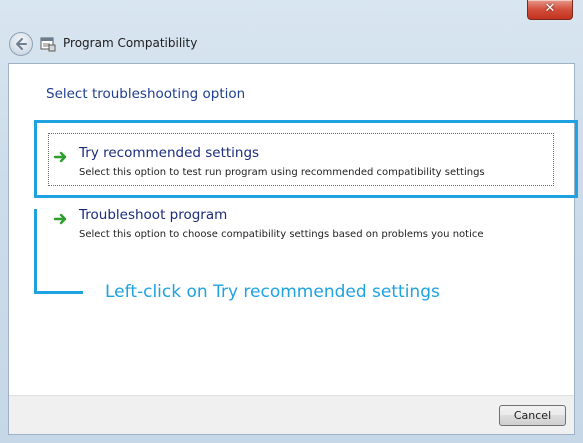 The height and width of the screenshot is (443, 583). What do you see at coordinates (291, 414) in the screenshot?
I see `dialog-footer: Cancel` at bounding box center [291, 414].